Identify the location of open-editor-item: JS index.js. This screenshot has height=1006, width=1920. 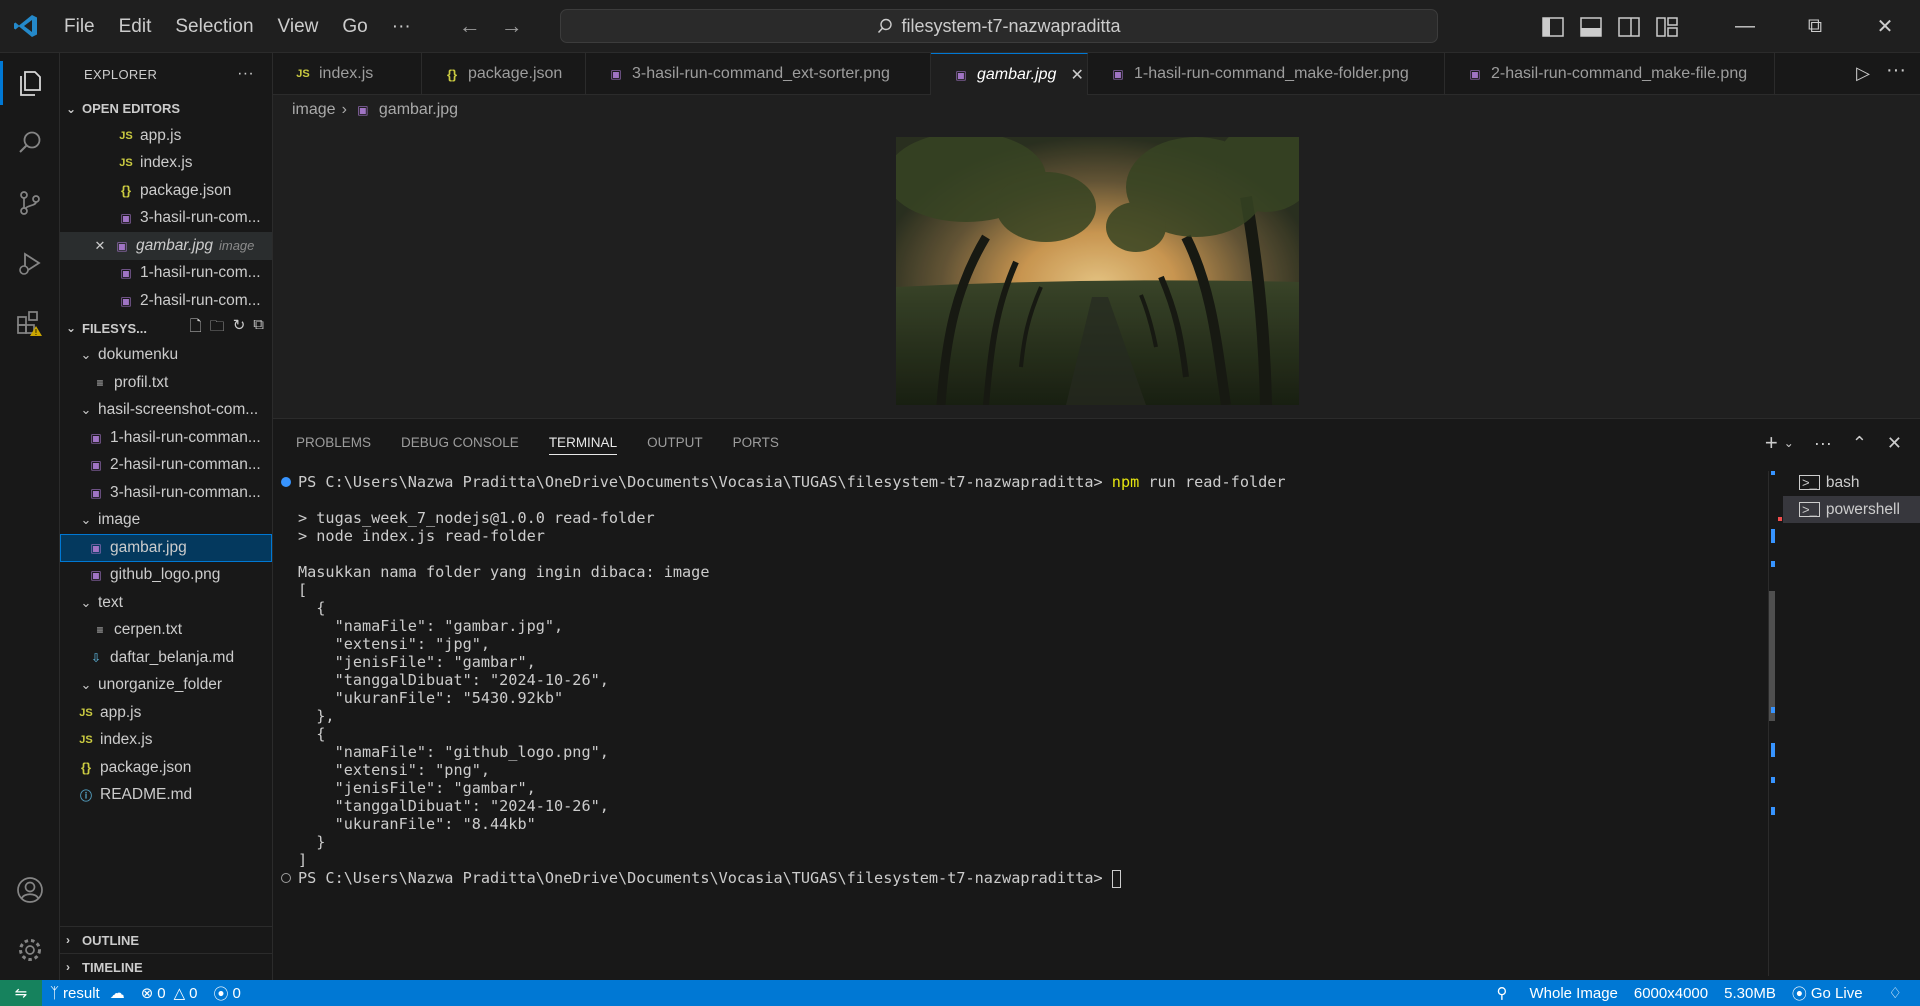
(166, 164).